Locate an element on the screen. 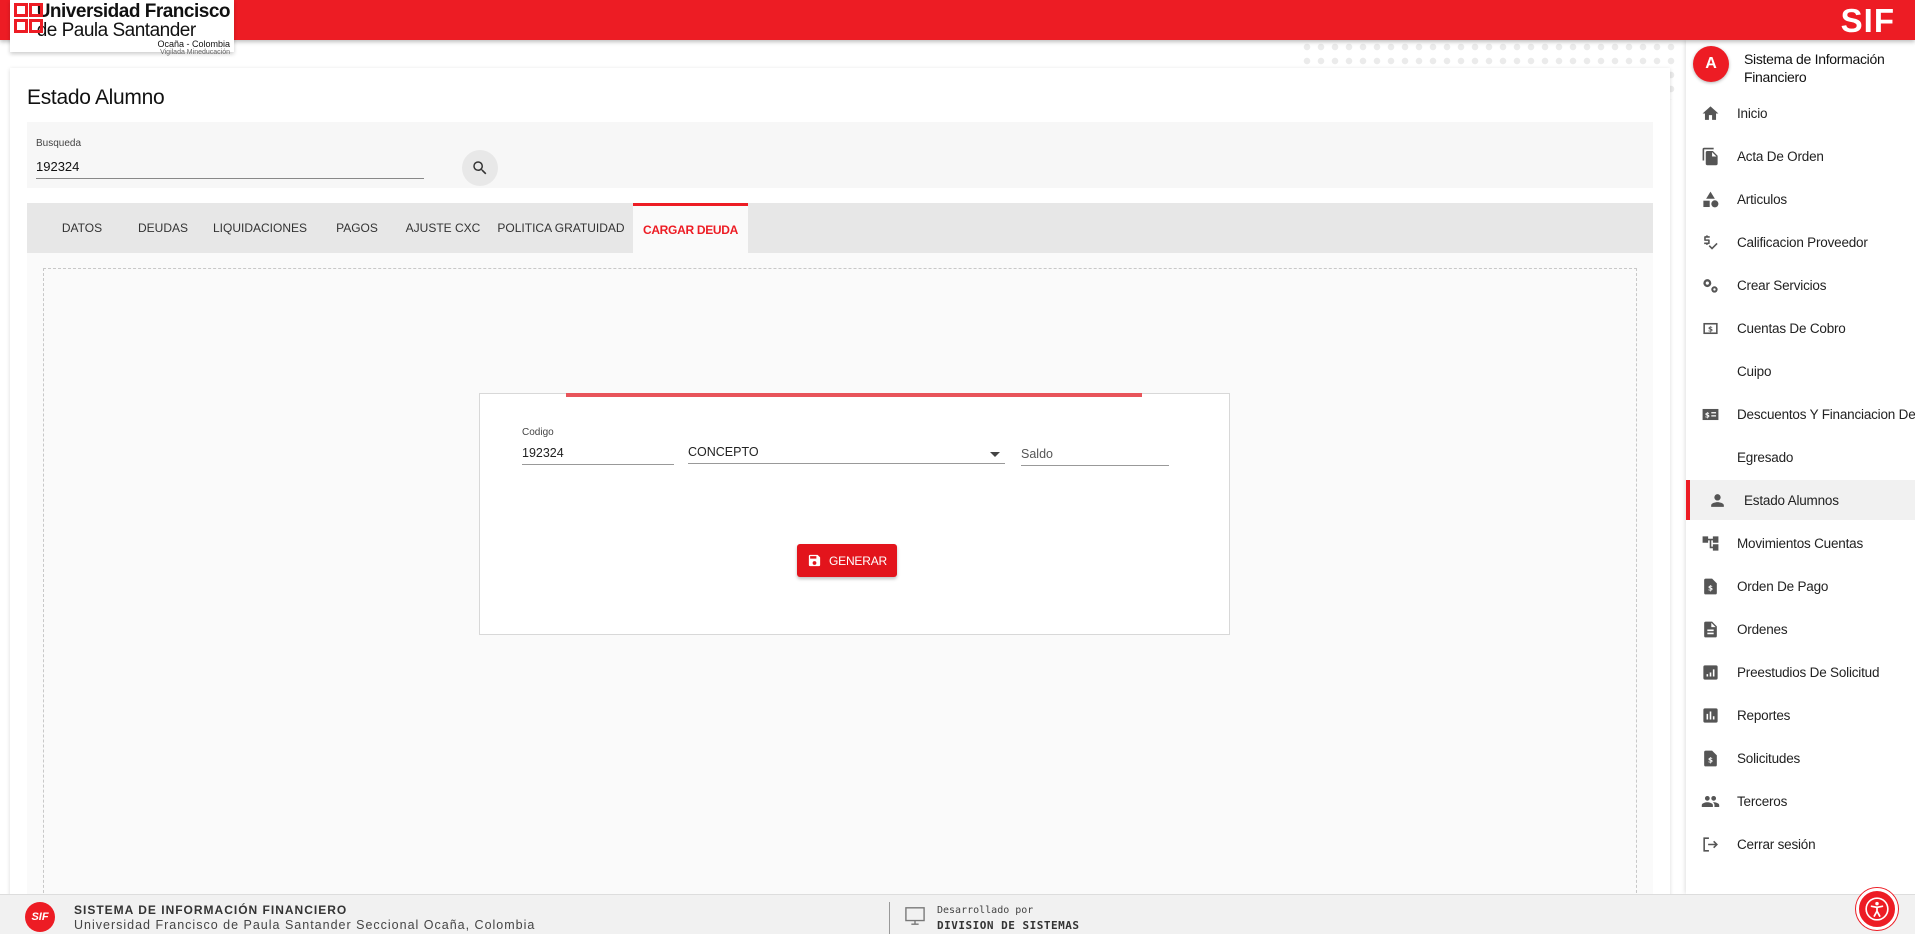  avatar: A is located at coordinates (1711, 64).